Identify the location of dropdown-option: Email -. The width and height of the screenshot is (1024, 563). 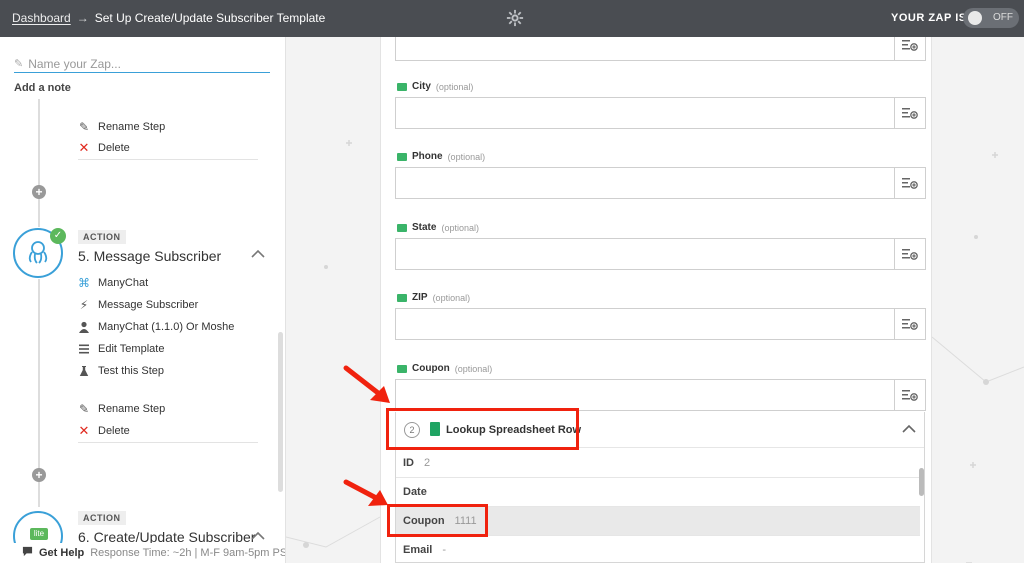
(658, 549).